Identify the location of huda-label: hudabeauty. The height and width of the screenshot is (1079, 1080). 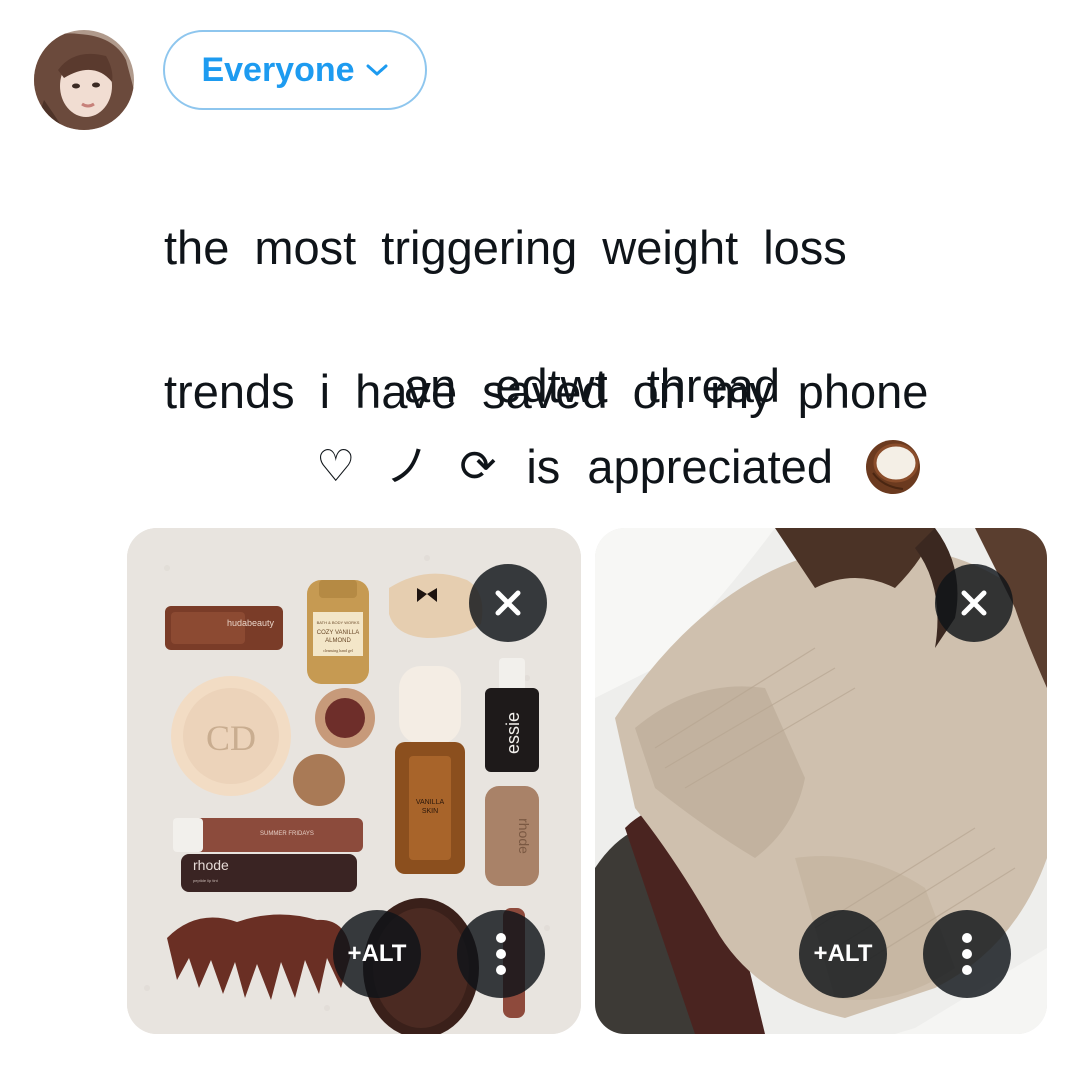
(251, 623).